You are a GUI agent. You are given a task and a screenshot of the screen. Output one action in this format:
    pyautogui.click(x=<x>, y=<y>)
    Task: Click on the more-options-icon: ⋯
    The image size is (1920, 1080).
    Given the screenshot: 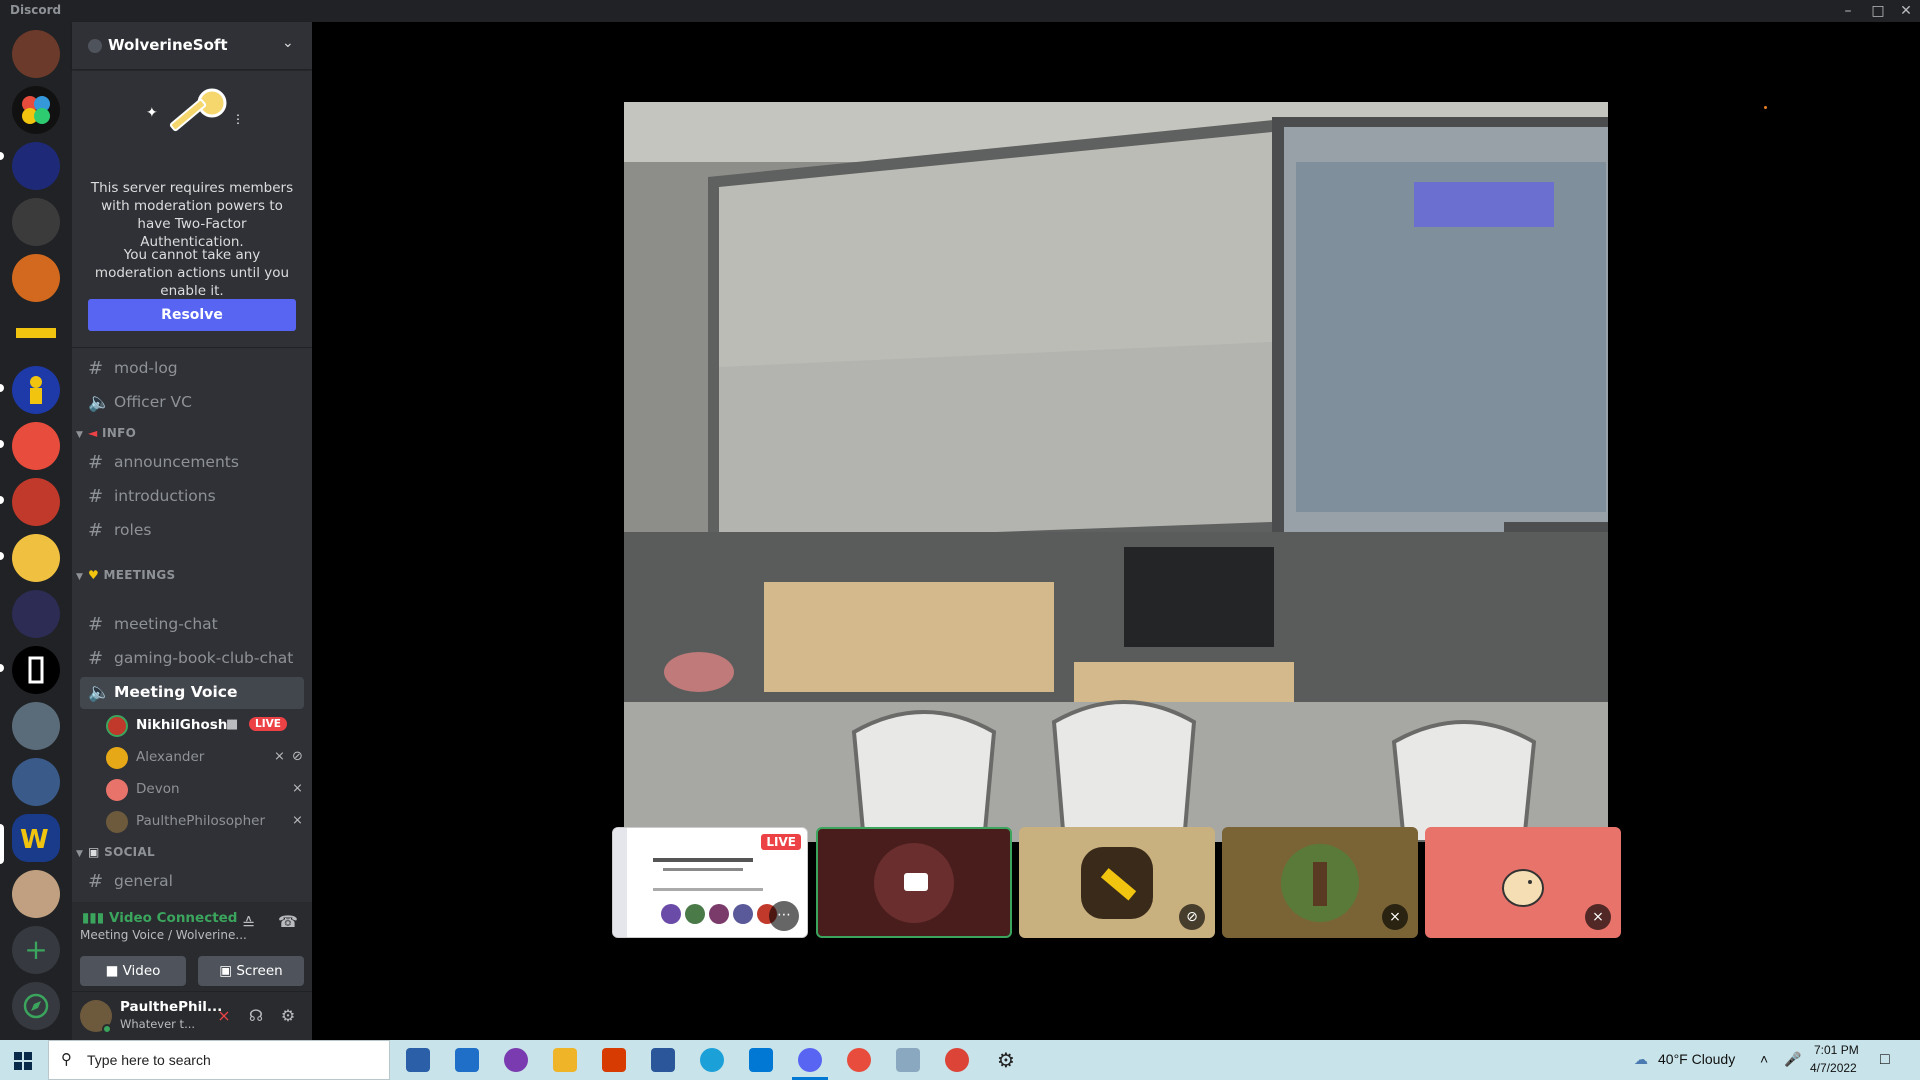 What is the action you would take?
    pyautogui.click(x=784, y=916)
    